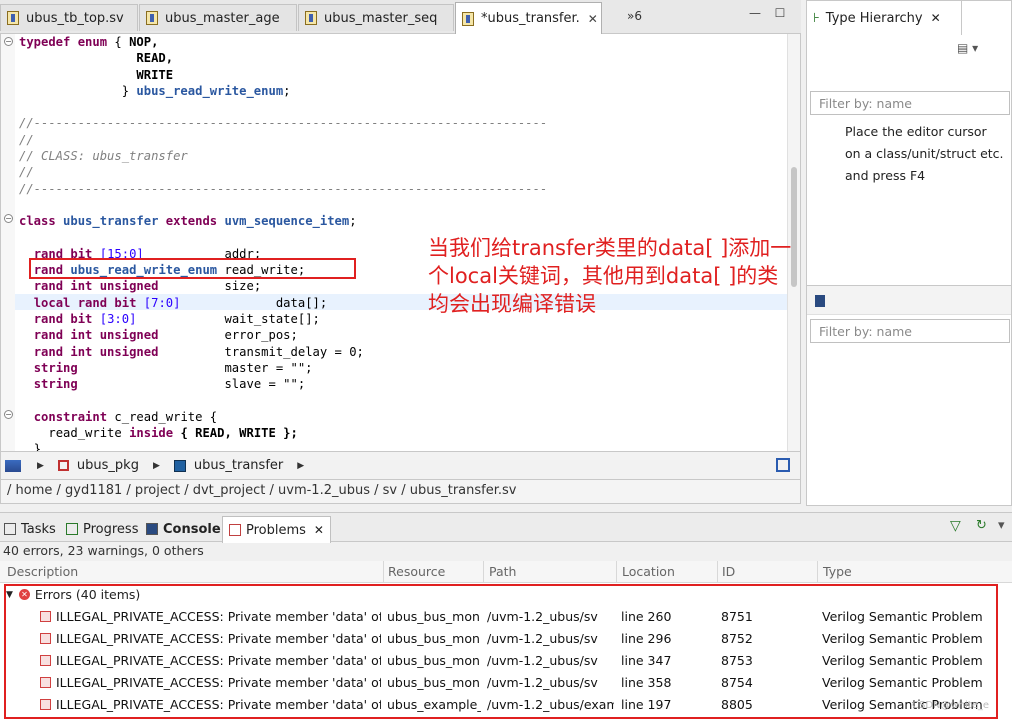 Image resolution: width=1012 pixels, height=722 pixels. I want to click on member-name: size;, so click(243, 286).